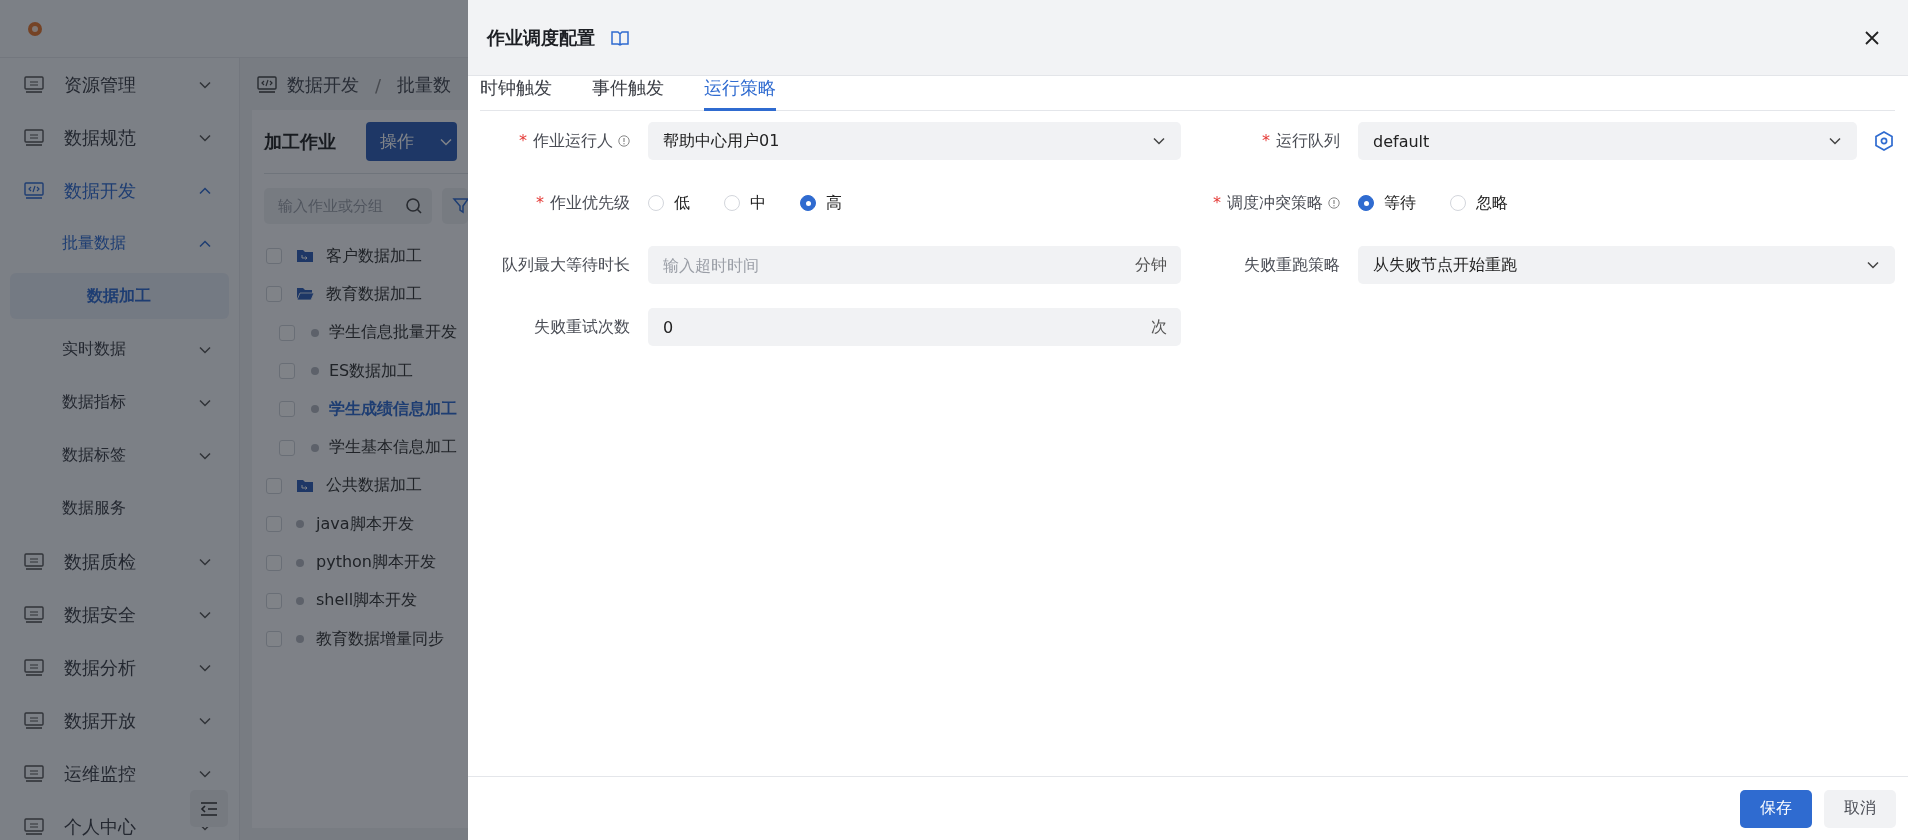 This screenshot has height=840, width=1908. Describe the element at coordinates (516, 93) in the screenshot. I see `tab: 时钟触发` at that location.